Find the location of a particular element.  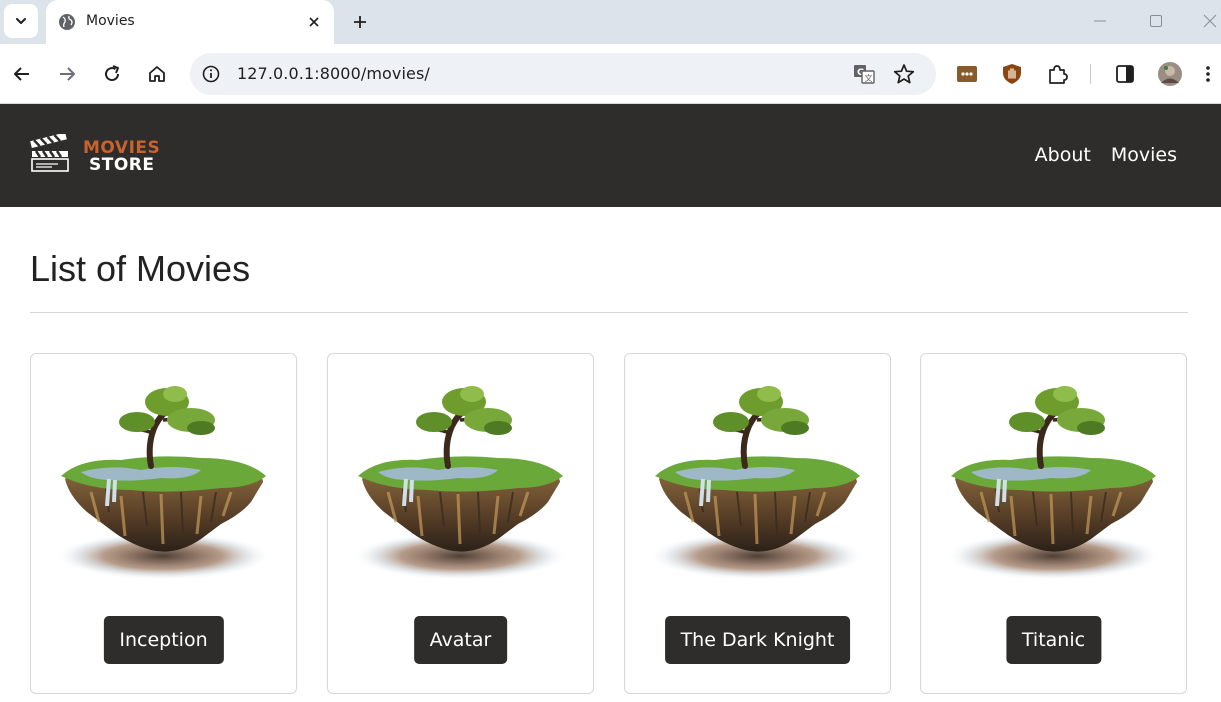

movie-card-avatar: Avatar is located at coordinates (460, 523).